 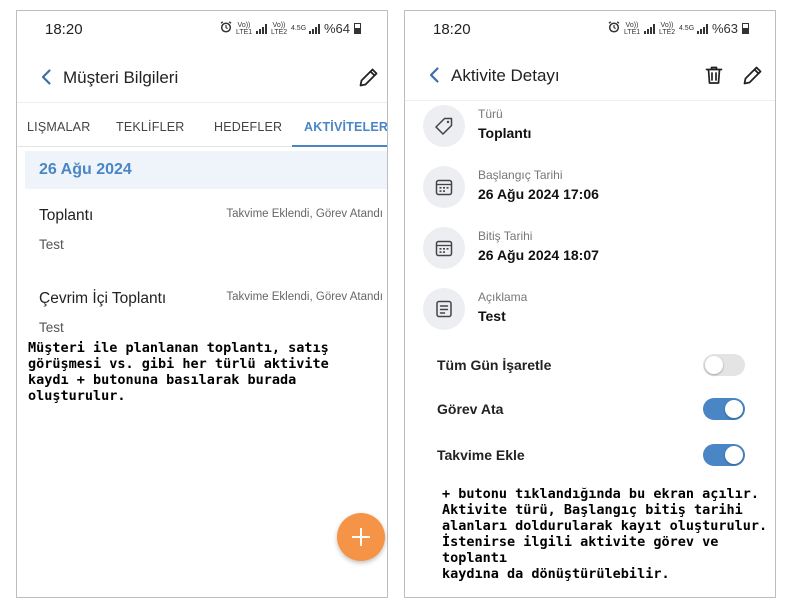 I want to click on tab-meetings: LIŞMALAR, so click(x=58, y=127).